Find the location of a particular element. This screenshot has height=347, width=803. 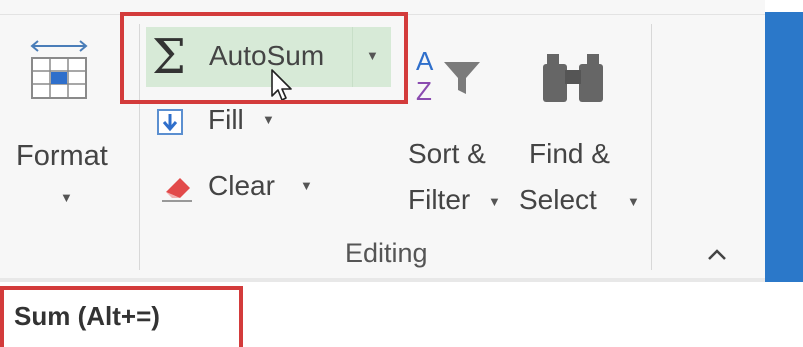

clear-button: Clear ▼ is located at coordinates (240, 188).